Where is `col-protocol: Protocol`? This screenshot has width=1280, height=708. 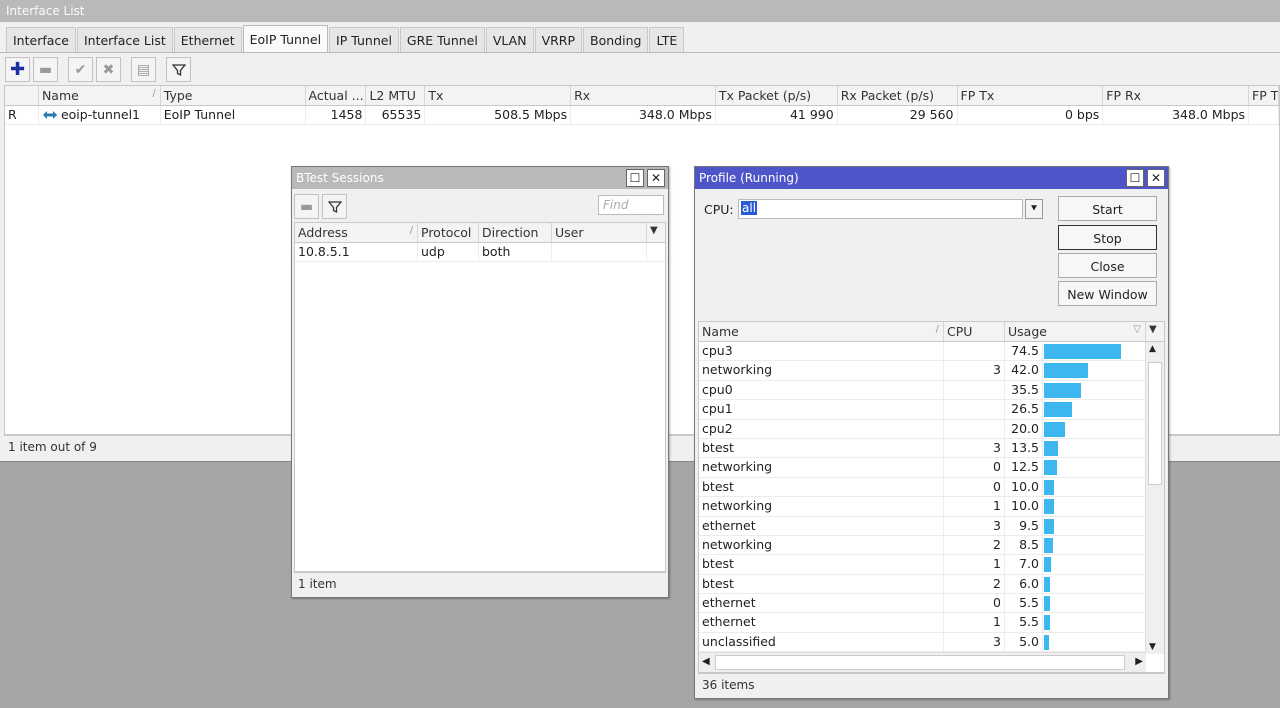
col-protocol: Protocol is located at coordinates (448, 232).